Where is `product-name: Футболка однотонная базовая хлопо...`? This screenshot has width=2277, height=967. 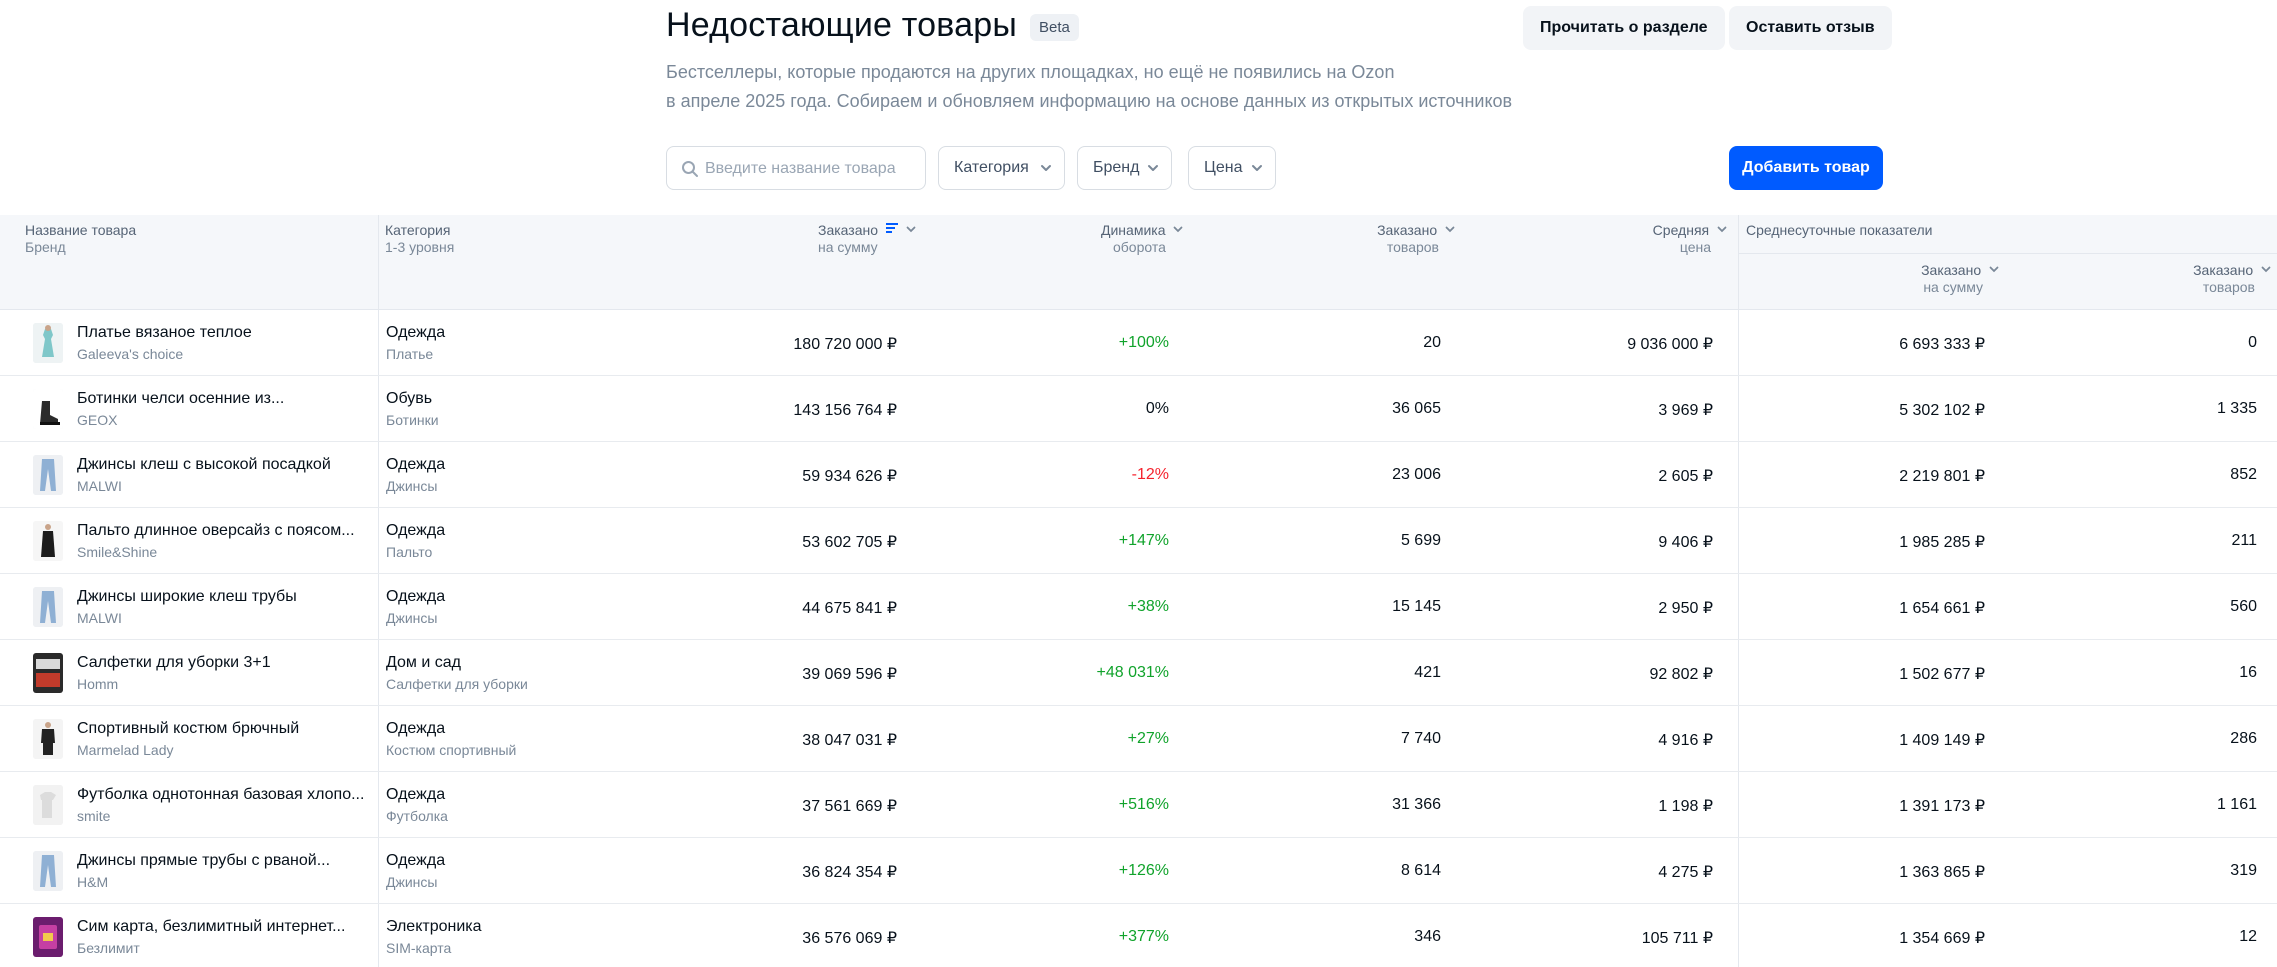 product-name: Футболка однотонная базовая хлопо... is located at coordinates (220, 795).